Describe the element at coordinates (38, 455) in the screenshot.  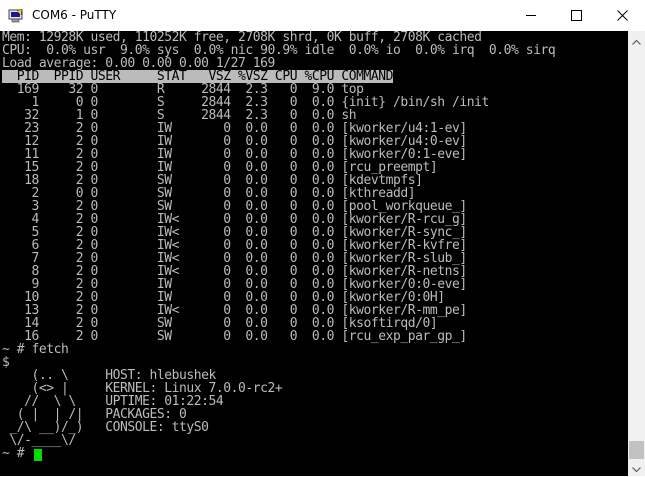
I see `terminal-cursor` at that location.